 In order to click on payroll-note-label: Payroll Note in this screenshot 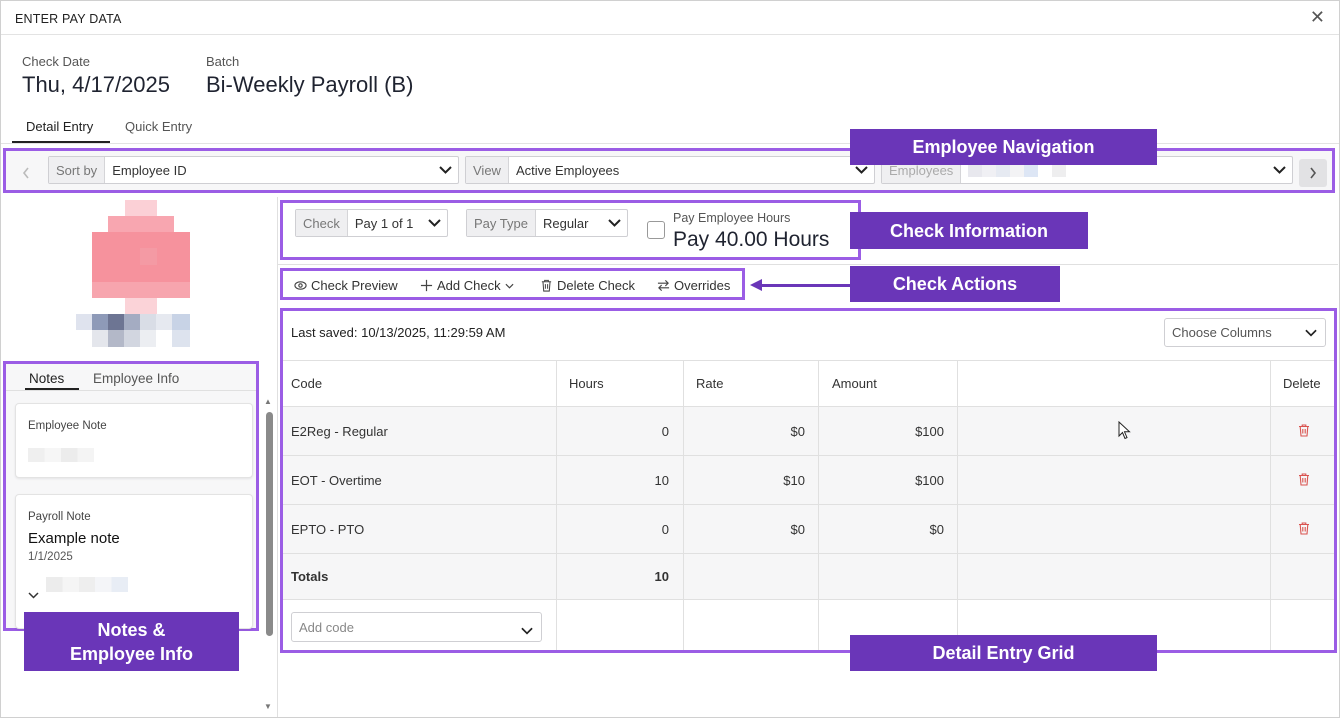, I will do `click(59, 517)`.